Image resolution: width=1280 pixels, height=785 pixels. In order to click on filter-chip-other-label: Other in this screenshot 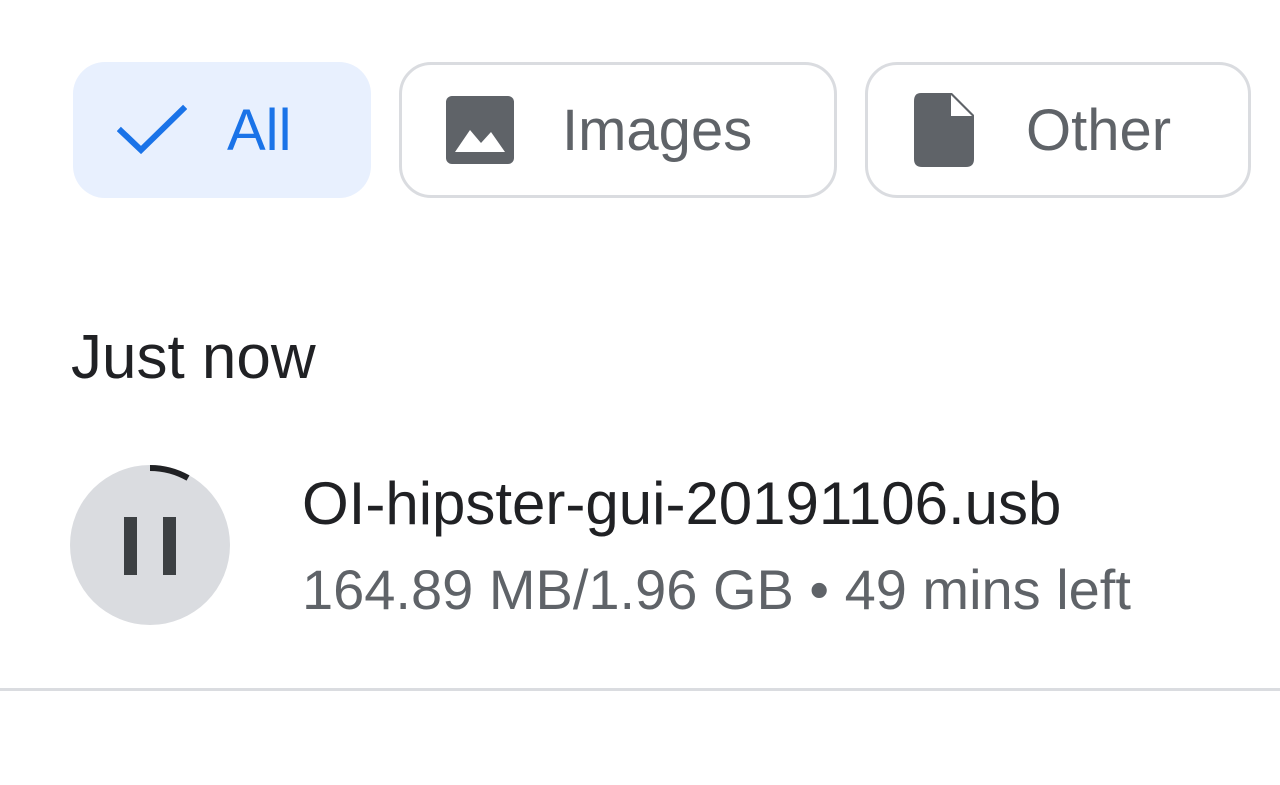, I will do `click(1099, 130)`.